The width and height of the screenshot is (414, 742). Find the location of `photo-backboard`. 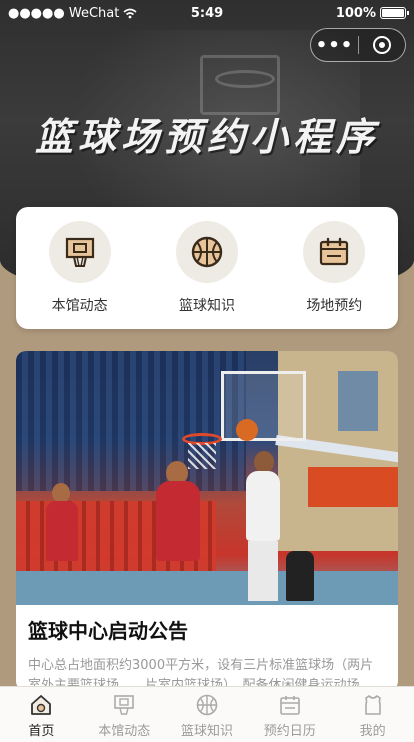

photo-backboard is located at coordinates (263, 406).